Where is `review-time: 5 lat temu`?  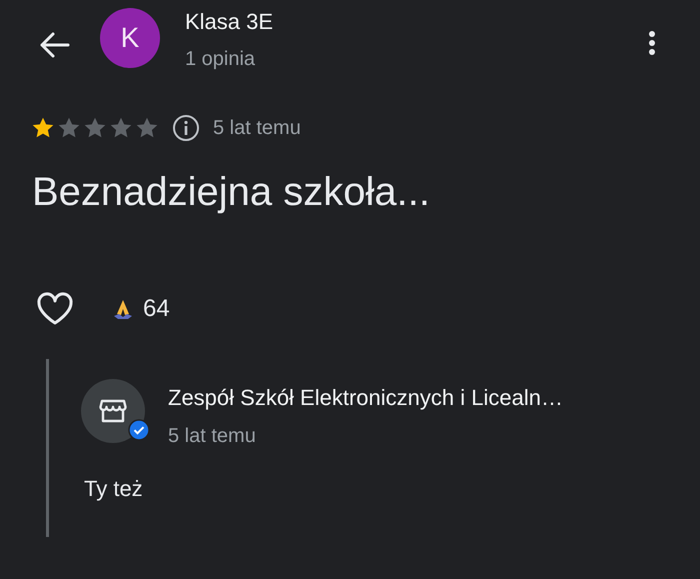 review-time: 5 lat temu is located at coordinates (257, 128).